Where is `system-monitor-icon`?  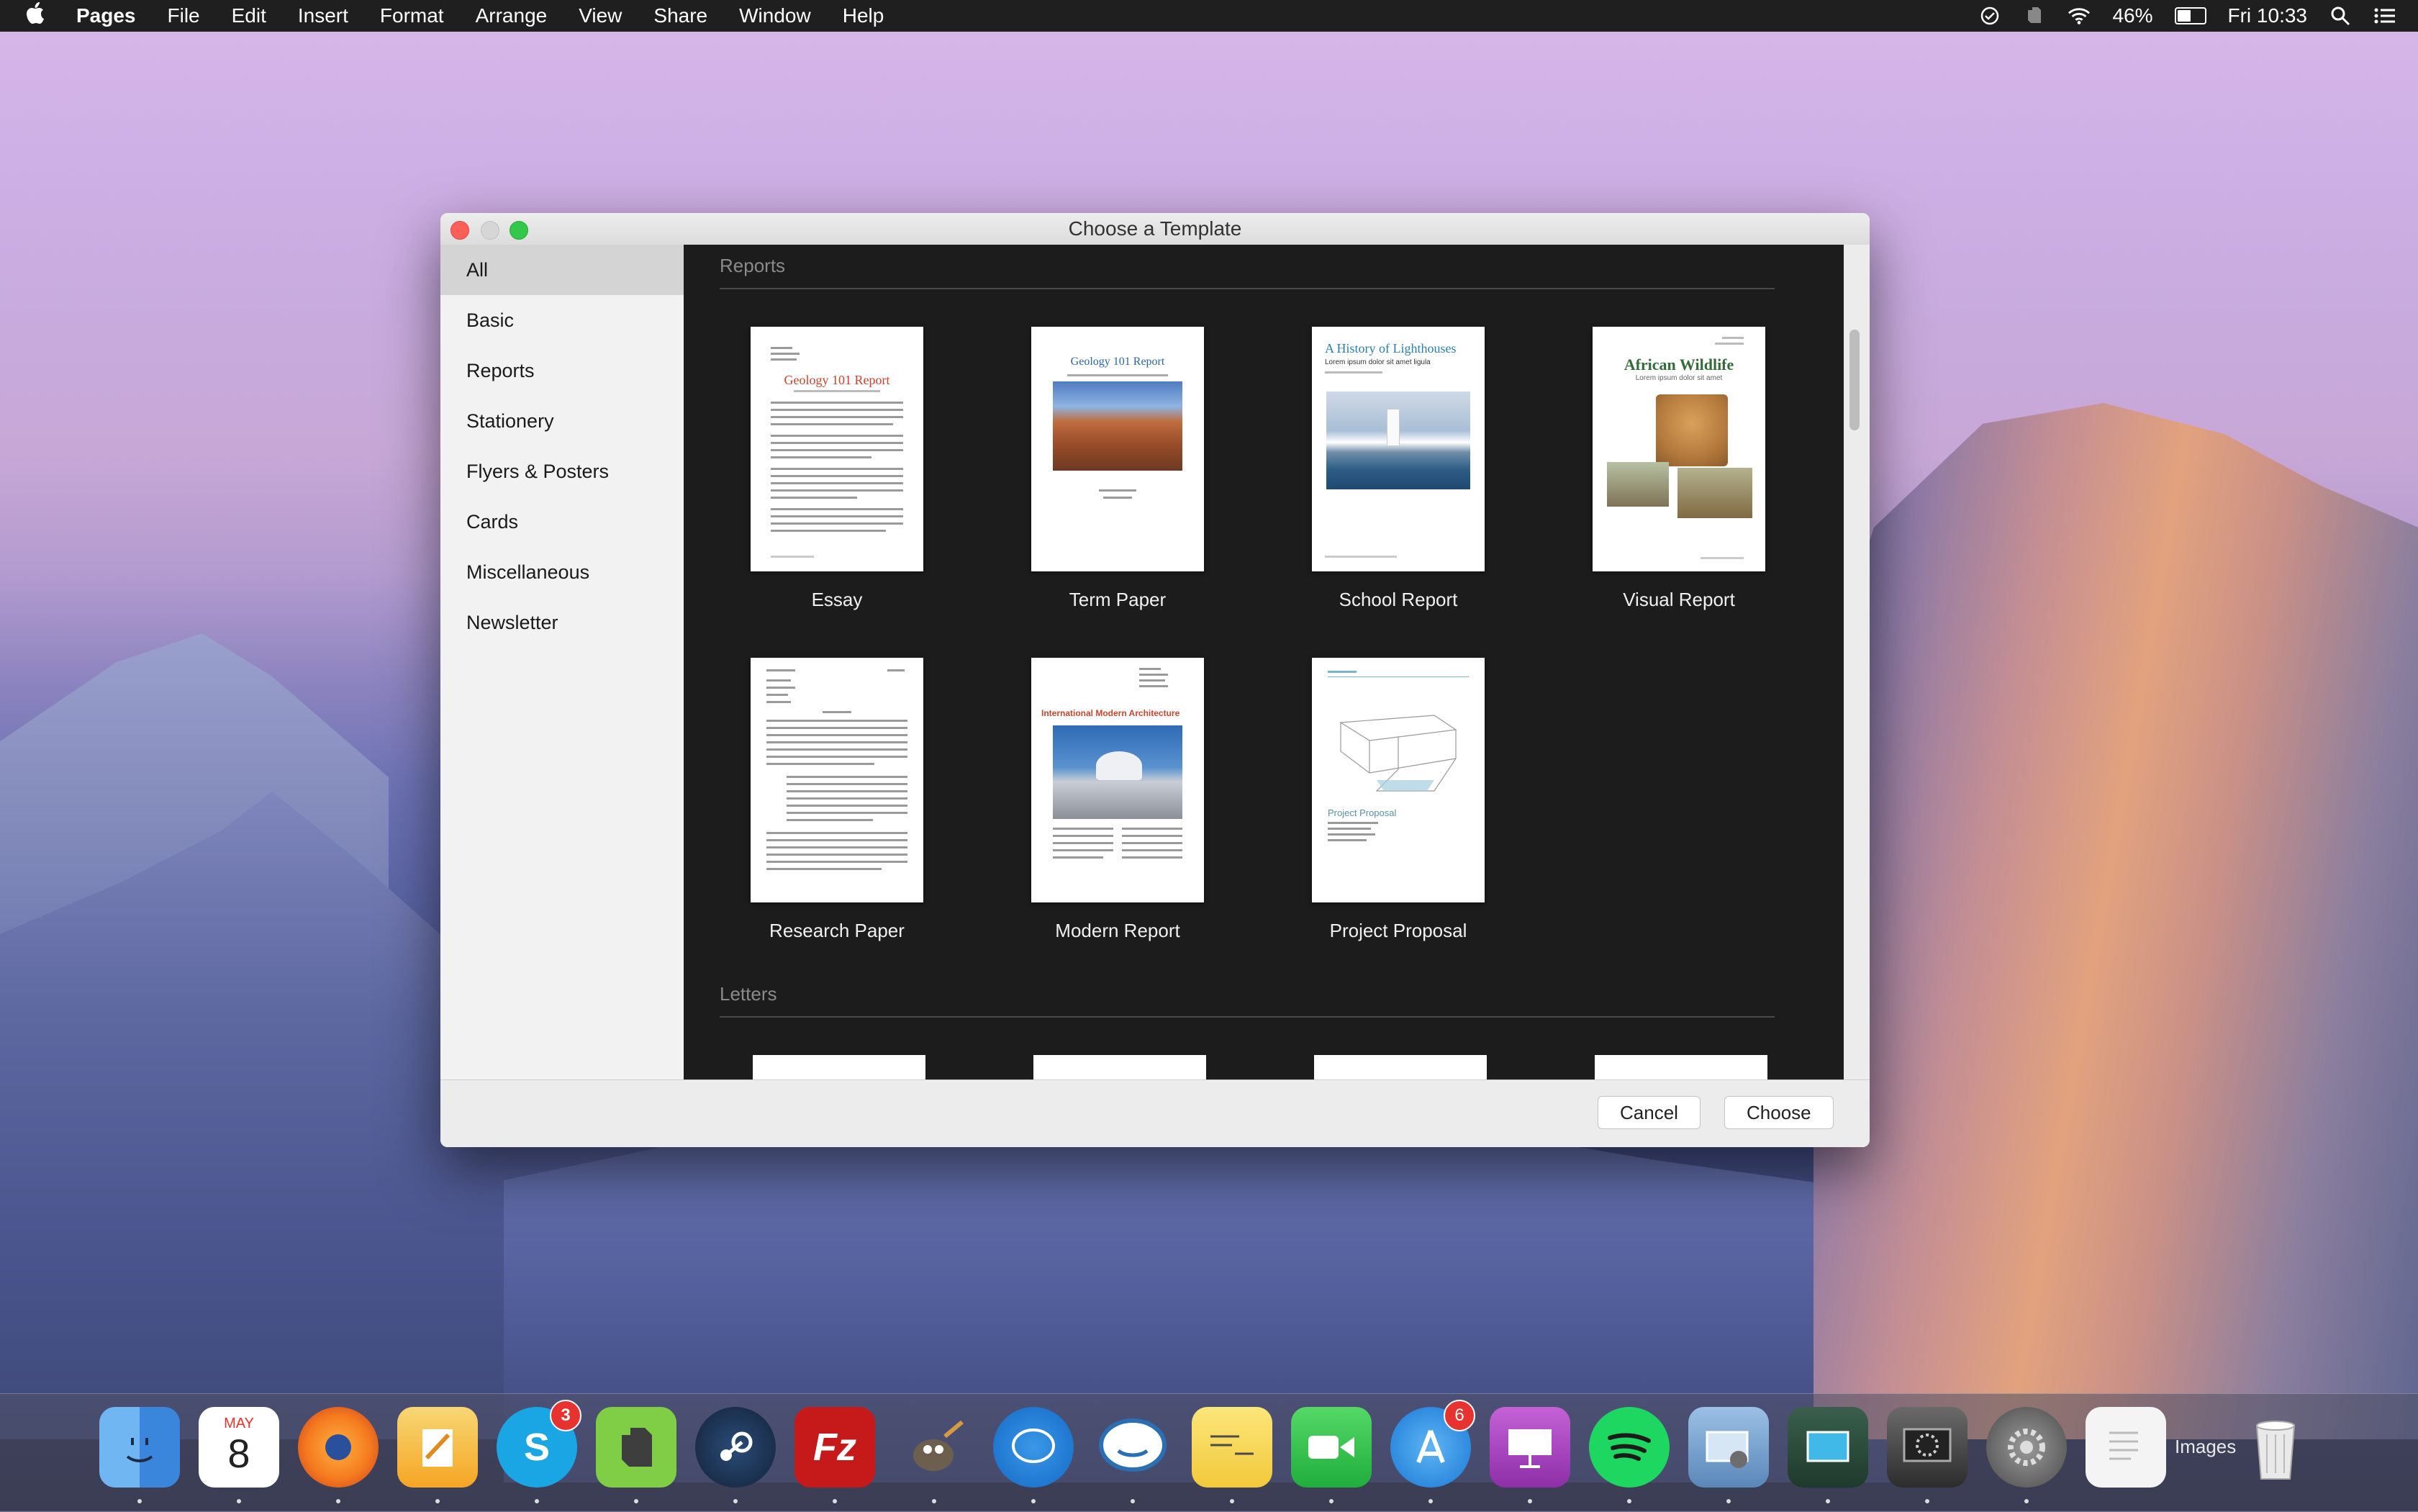 system-monitor-icon is located at coordinates (1927, 1455).